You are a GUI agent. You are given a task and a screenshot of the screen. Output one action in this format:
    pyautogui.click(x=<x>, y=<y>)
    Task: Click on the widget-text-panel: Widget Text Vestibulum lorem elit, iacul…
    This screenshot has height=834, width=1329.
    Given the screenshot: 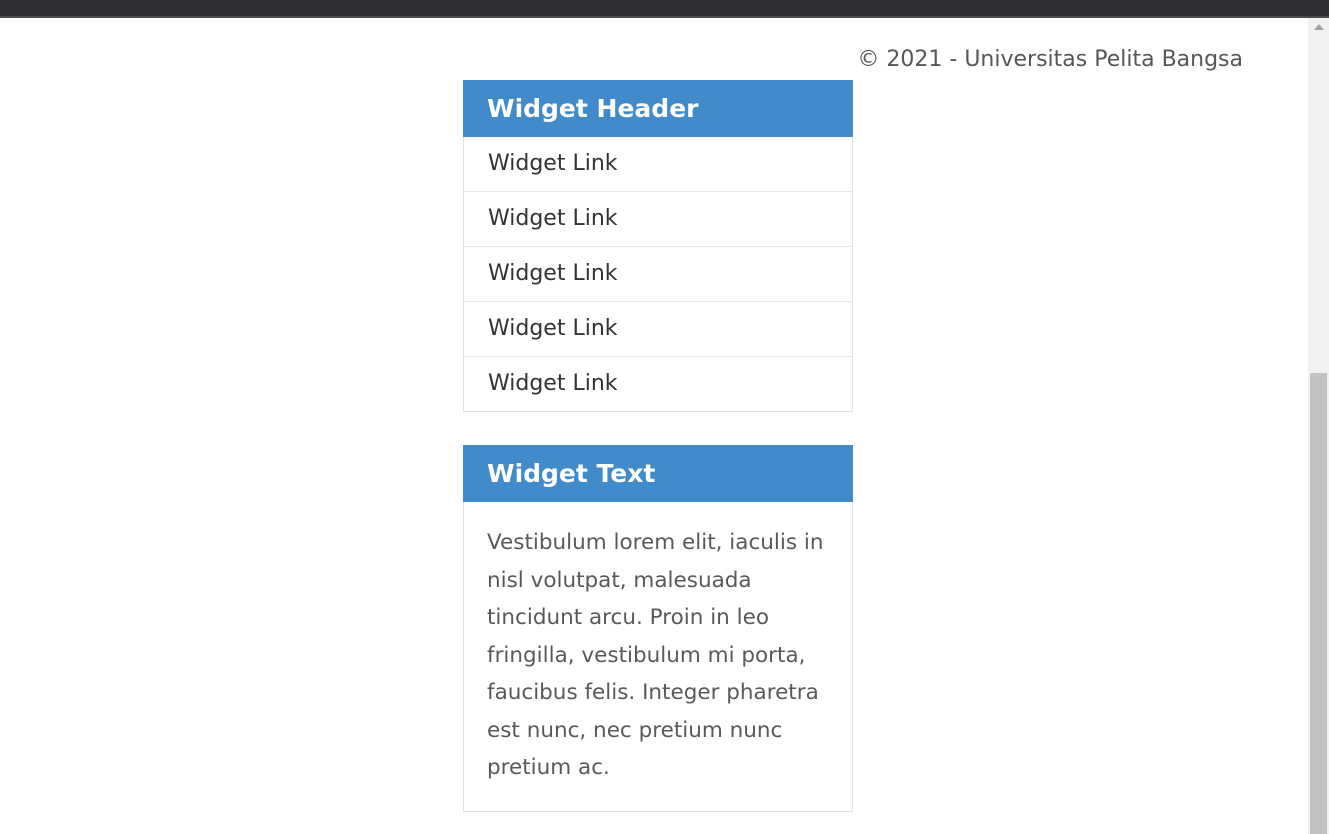 What is the action you would take?
    pyautogui.click(x=658, y=628)
    